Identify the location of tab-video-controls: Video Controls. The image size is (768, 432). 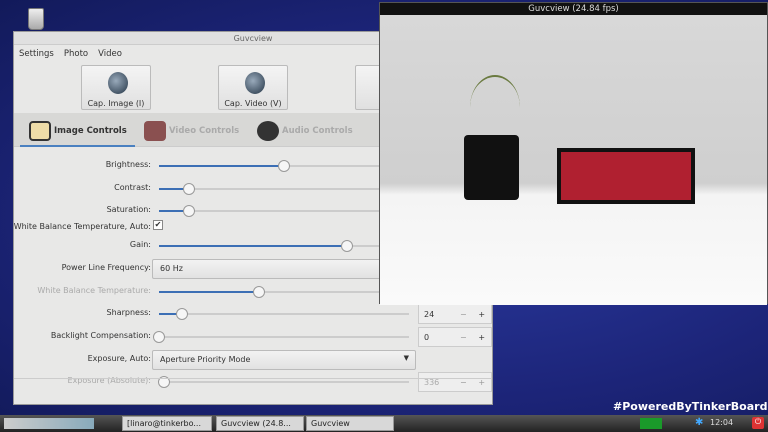
(191, 131).